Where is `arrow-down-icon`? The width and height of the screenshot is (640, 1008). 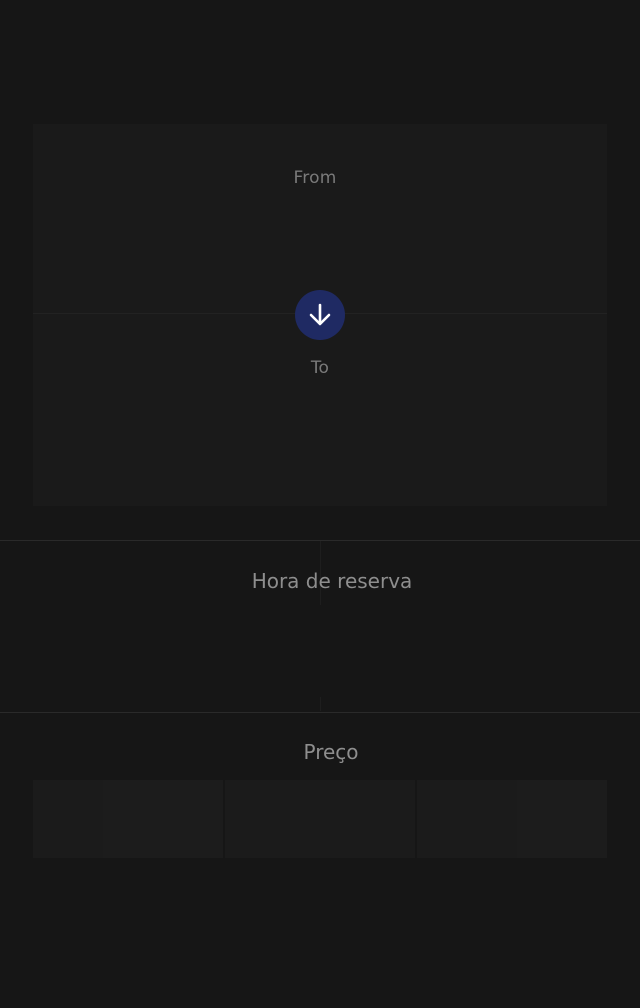 arrow-down-icon is located at coordinates (320, 314).